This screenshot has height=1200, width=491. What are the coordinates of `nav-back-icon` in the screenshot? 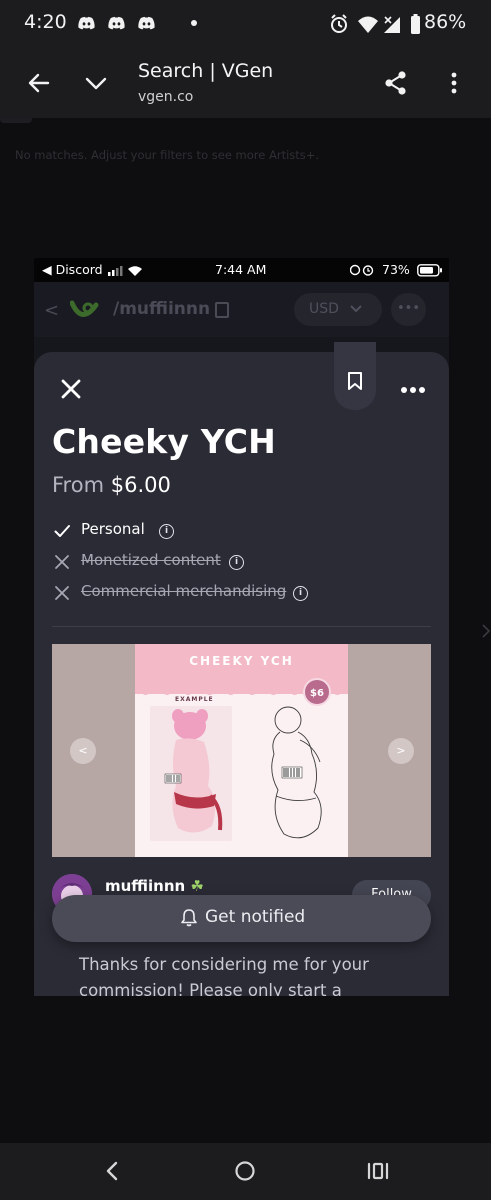 It's located at (112, 1171).